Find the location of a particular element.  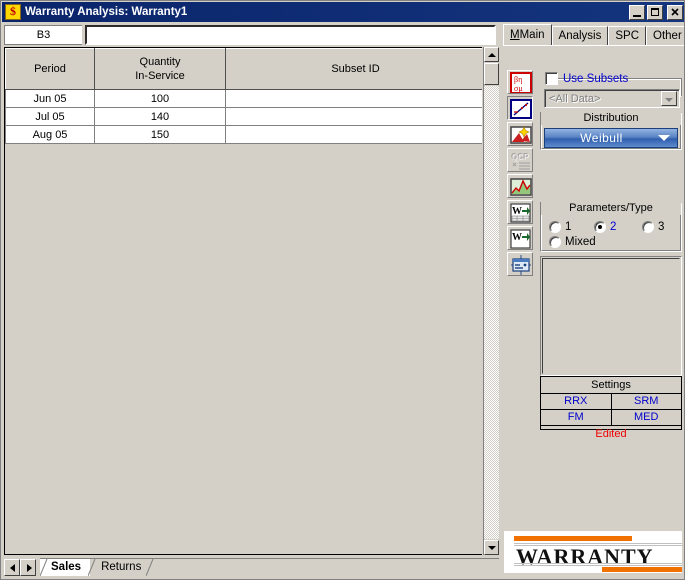

scroll-thumb is located at coordinates (491, 74).